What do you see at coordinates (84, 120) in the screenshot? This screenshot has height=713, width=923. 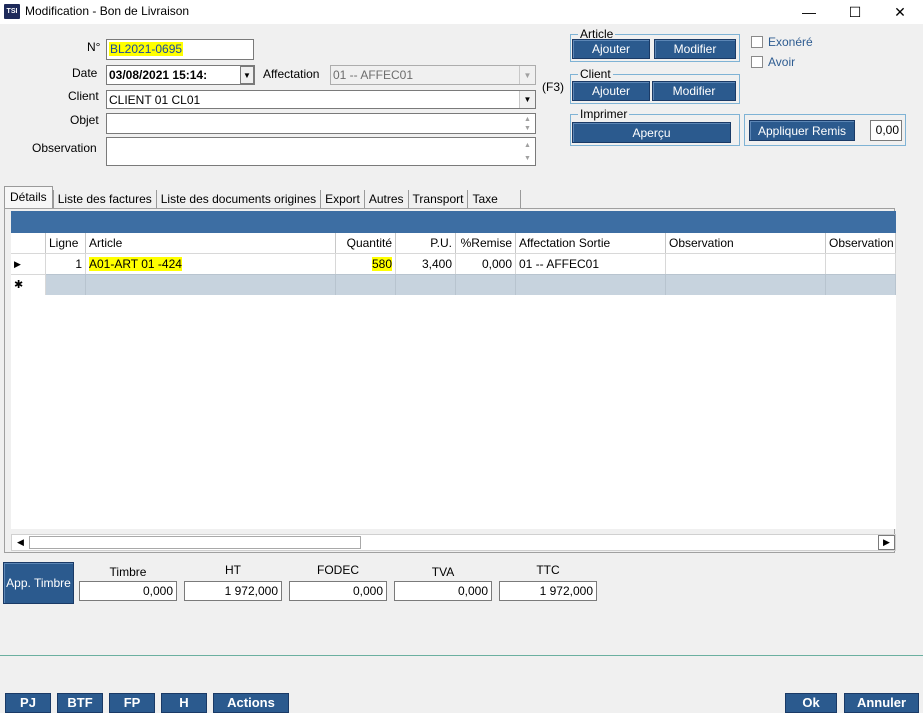 I see `objet-label: Objet` at bounding box center [84, 120].